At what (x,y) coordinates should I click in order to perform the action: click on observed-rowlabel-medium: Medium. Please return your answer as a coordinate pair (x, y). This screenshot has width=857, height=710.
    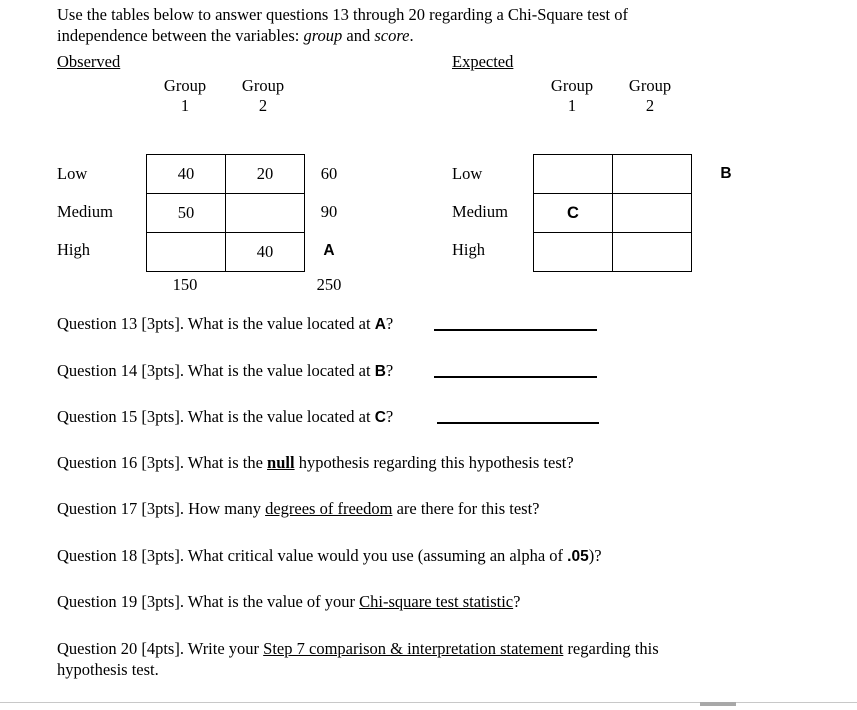
    Looking at the image, I should click on (85, 211).